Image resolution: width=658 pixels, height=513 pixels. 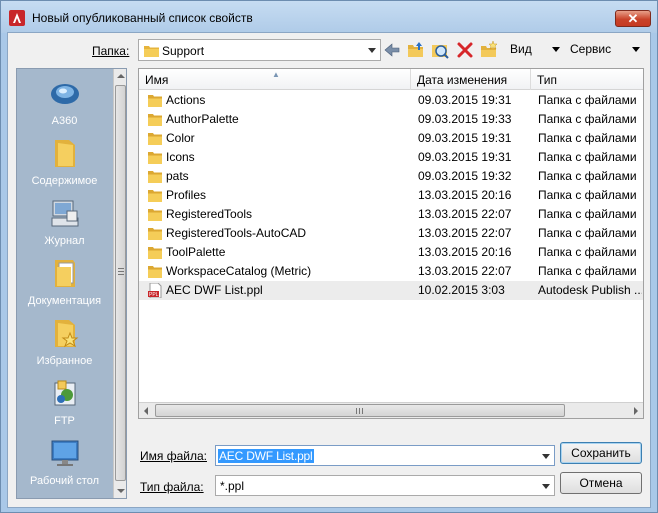 I want to click on folder-row: Actions 09.03.2015 19:31 Папка с файлами, so click(x=391, y=100).